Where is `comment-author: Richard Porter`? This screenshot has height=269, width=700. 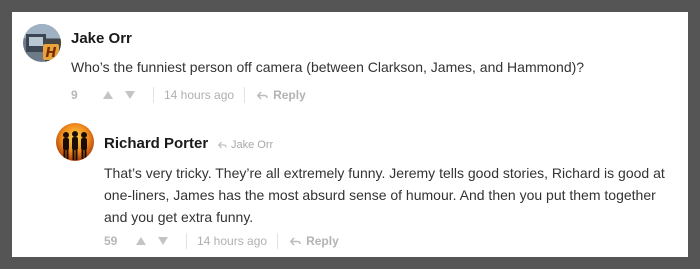 comment-author: Richard Porter is located at coordinates (156, 143).